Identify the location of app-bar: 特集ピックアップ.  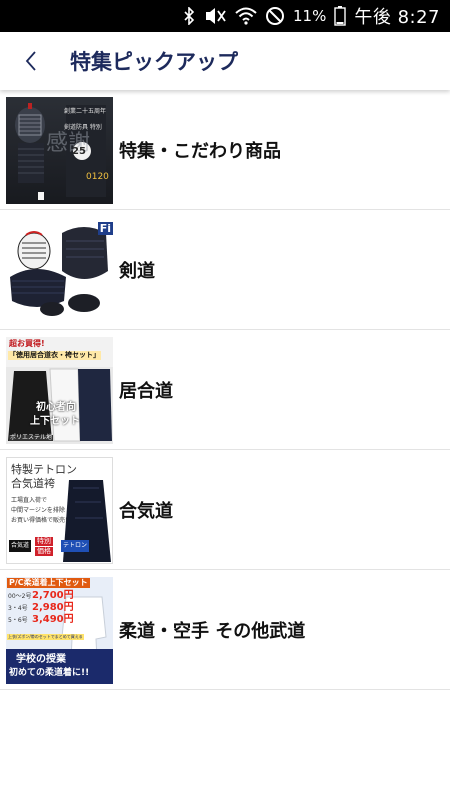
(225, 61).